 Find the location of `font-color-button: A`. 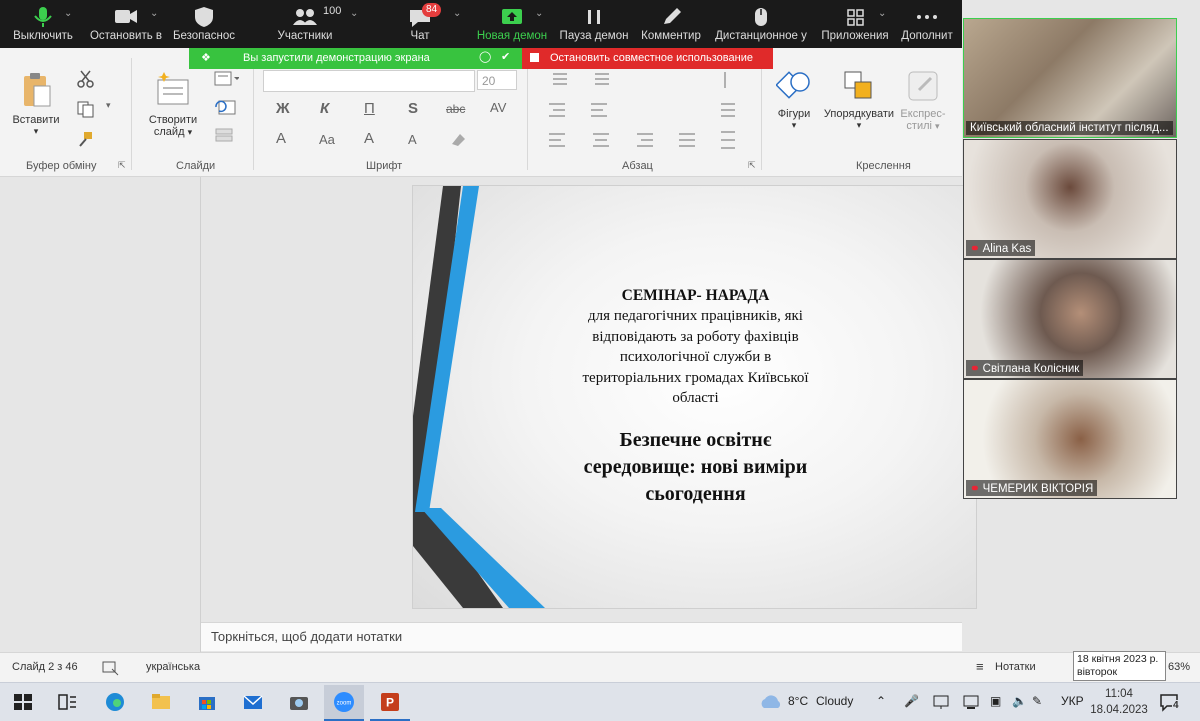

font-color-button: A is located at coordinates (281, 138).